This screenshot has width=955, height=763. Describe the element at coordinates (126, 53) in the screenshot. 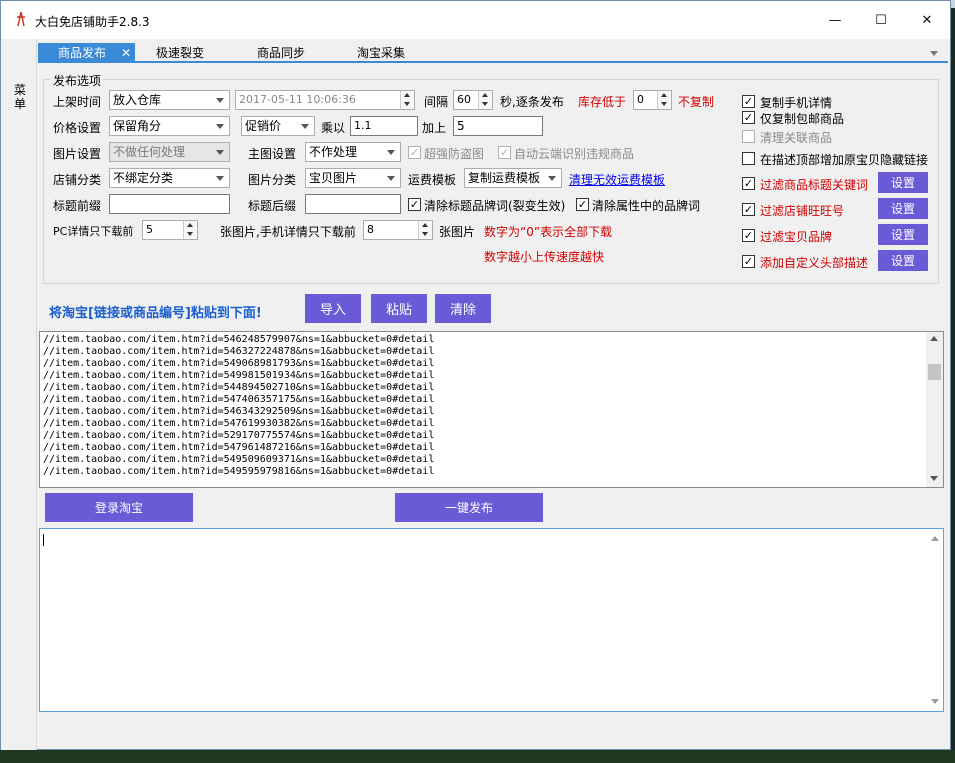

I see `tab-close-icon: ✕` at that location.